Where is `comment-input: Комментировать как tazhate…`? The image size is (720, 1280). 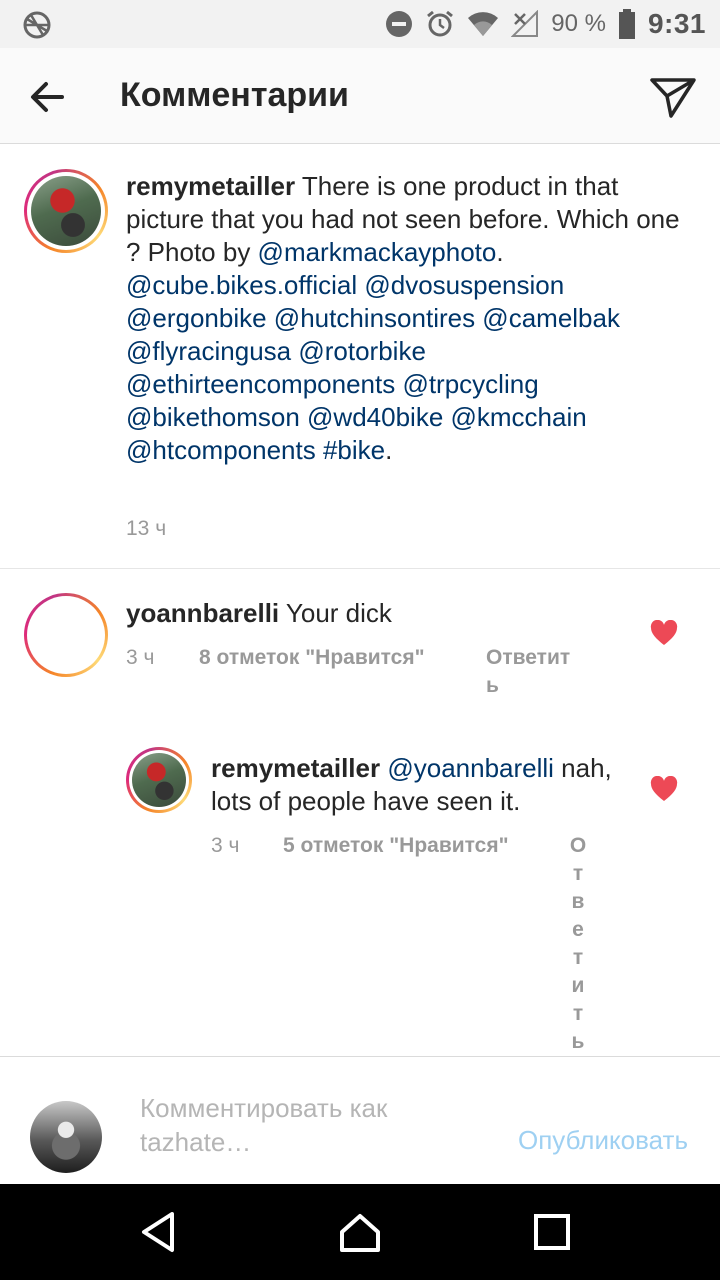
comment-input: Комментировать как tazhate… is located at coordinates (300, 1125).